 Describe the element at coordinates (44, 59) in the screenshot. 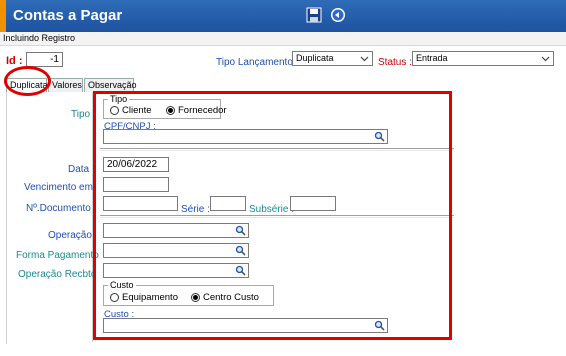

I see `id-field: -1` at that location.